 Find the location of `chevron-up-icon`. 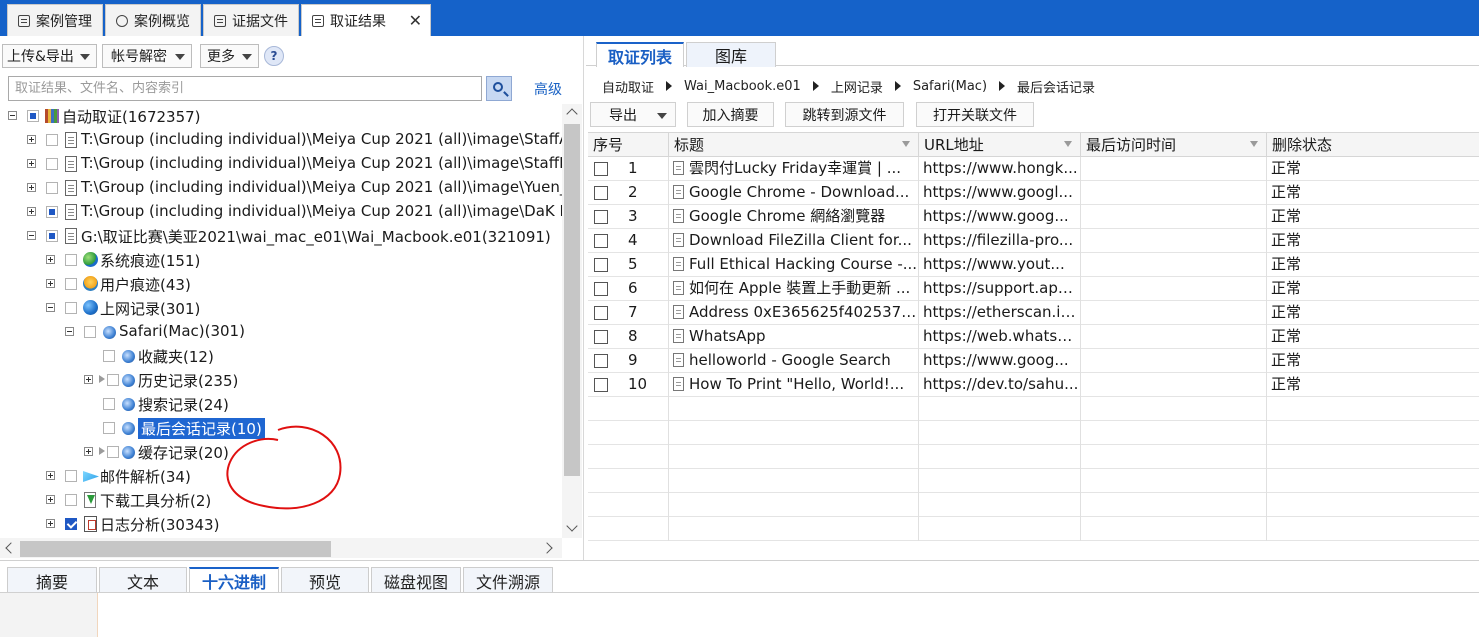

chevron-up-icon is located at coordinates (572, 114).